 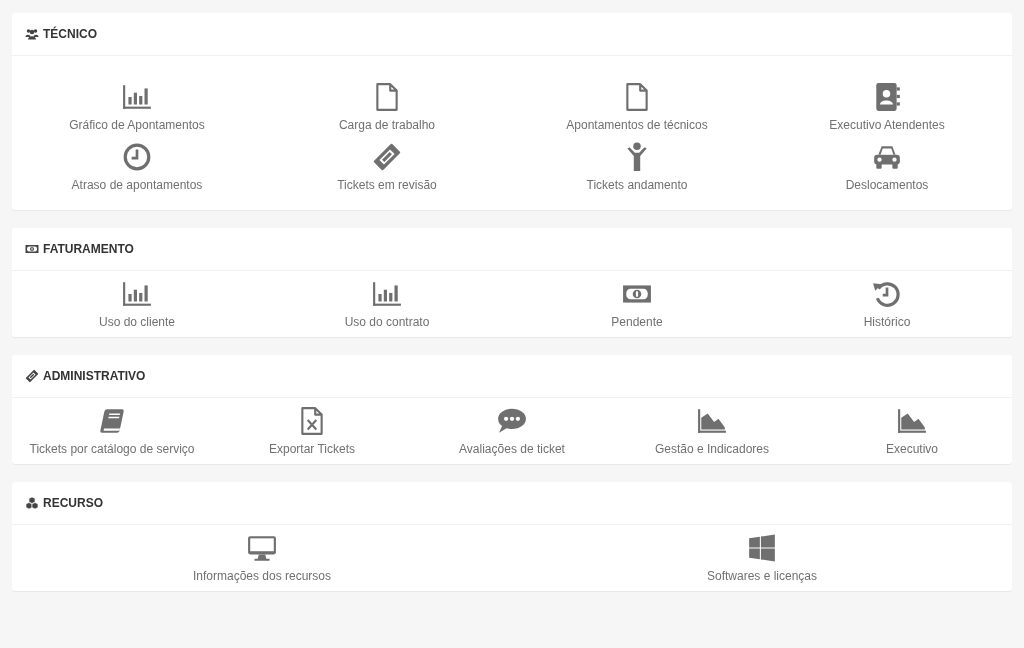 What do you see at coordinates (887, 185) in the screenshot?
I see `report-link: Deslocamentos` at bounding box center [887, 185].